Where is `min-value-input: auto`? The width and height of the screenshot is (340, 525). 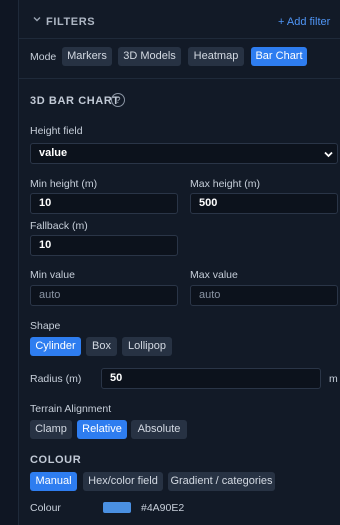 min-value-input: auto is located at coordinates (104, 295).